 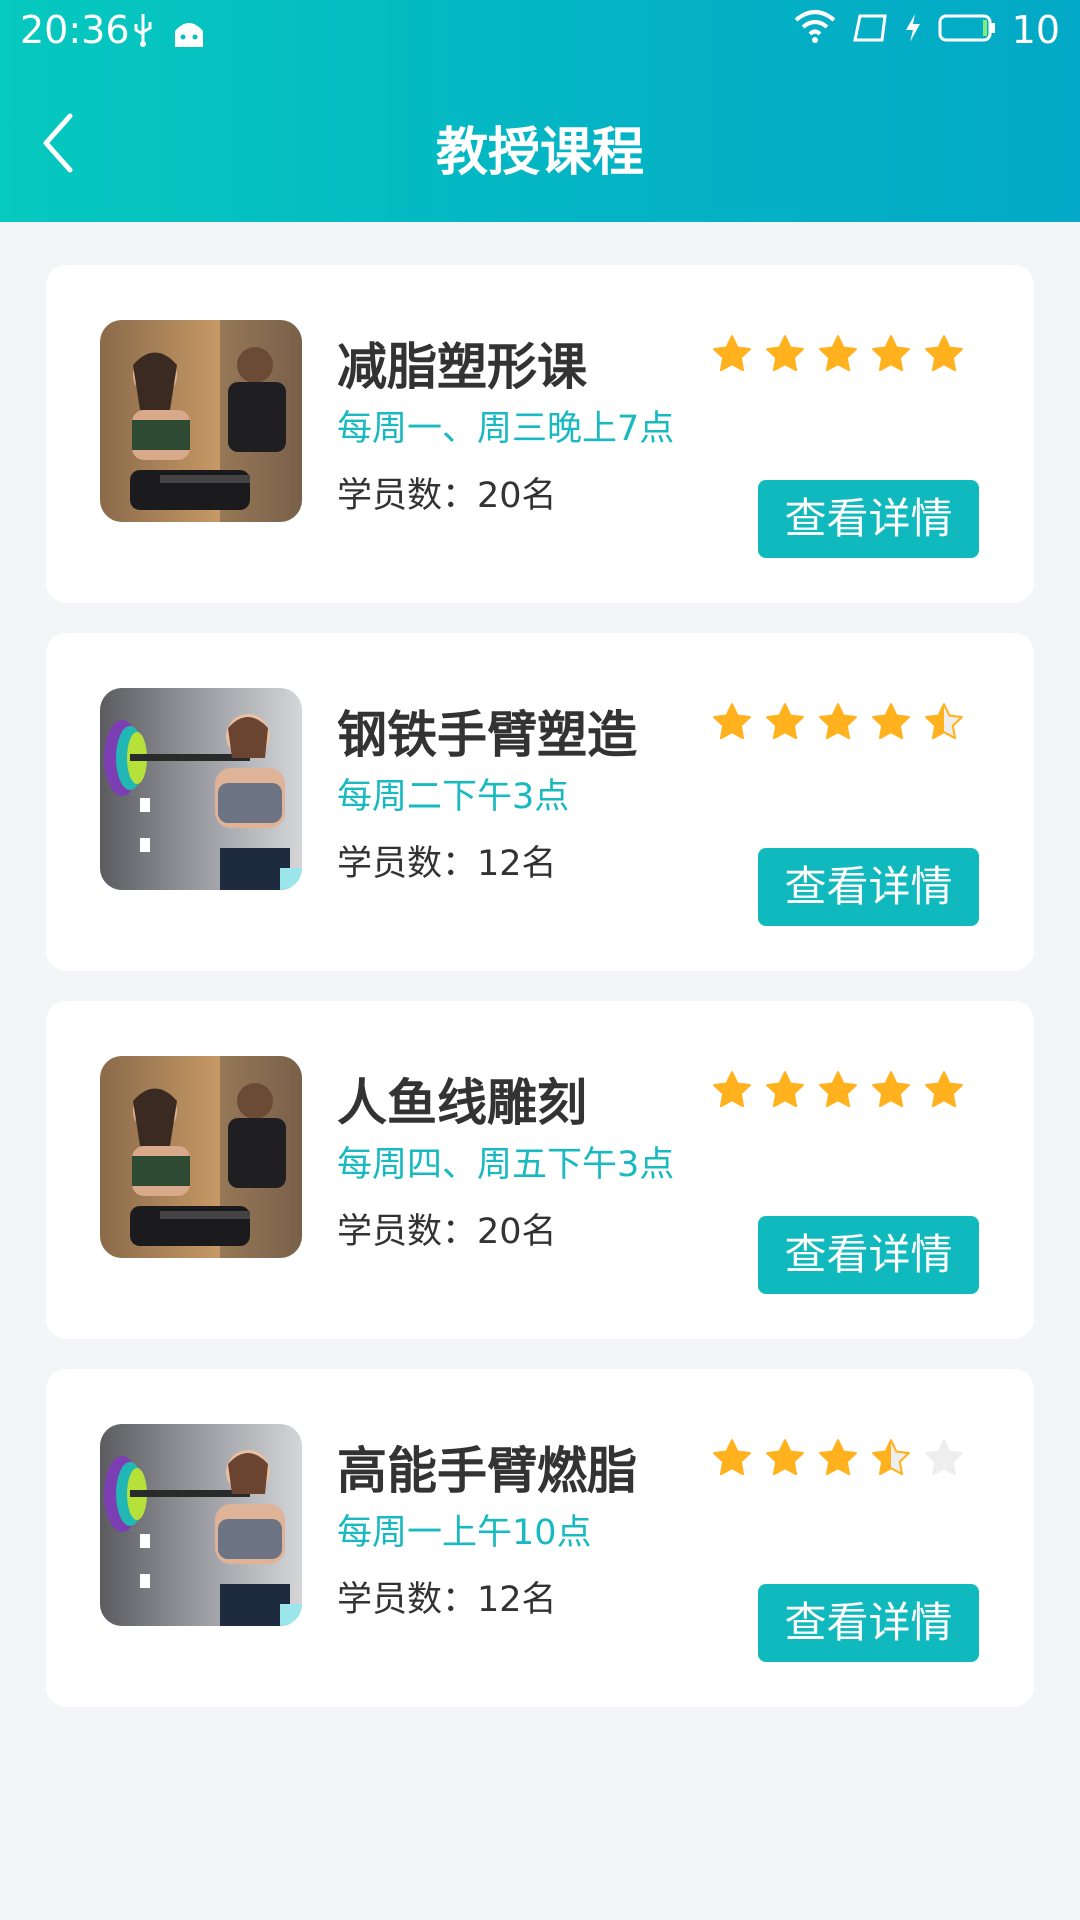 I want to click on course-schedule: 每周一、周三晚上7点, so click(x=506, y=429).